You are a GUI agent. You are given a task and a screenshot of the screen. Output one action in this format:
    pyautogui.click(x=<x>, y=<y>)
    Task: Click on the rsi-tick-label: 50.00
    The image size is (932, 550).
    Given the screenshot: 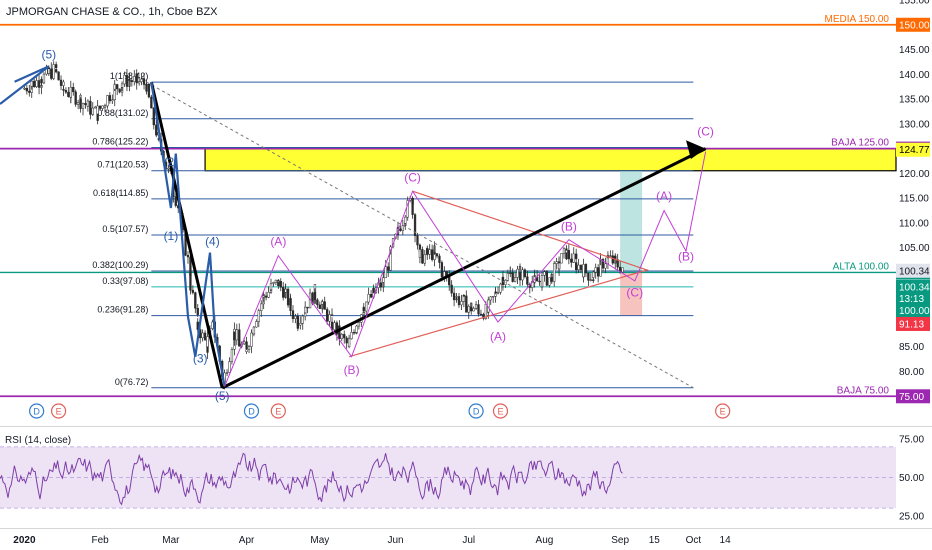 What is the action you would take?
    pyautogui.click(x=911, y=478)
    